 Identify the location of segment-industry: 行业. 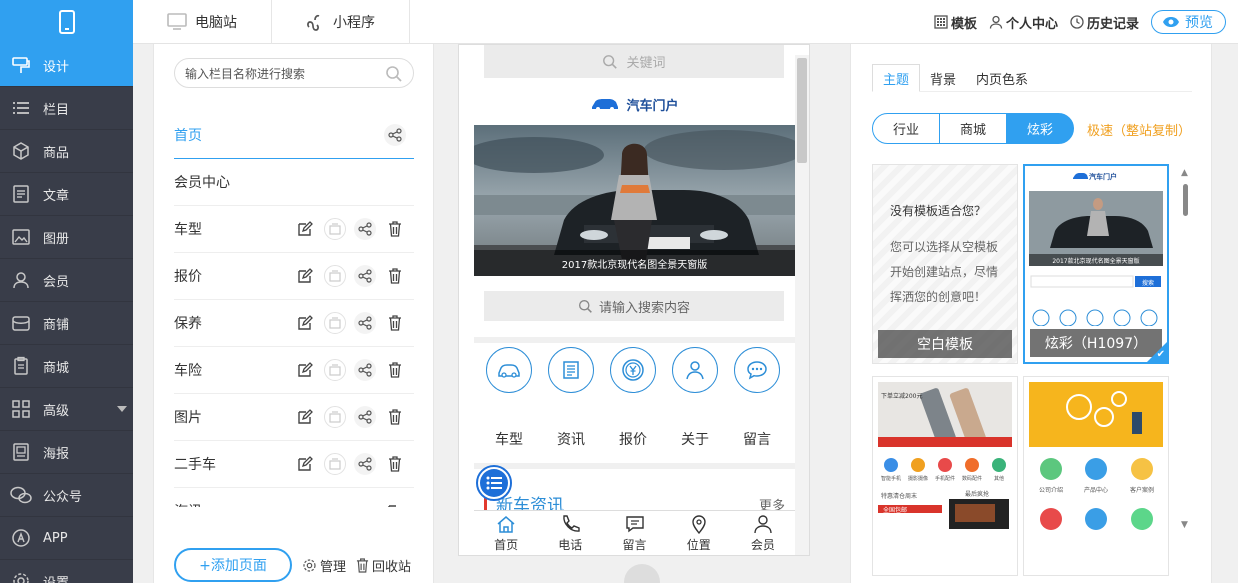
(906, 128).